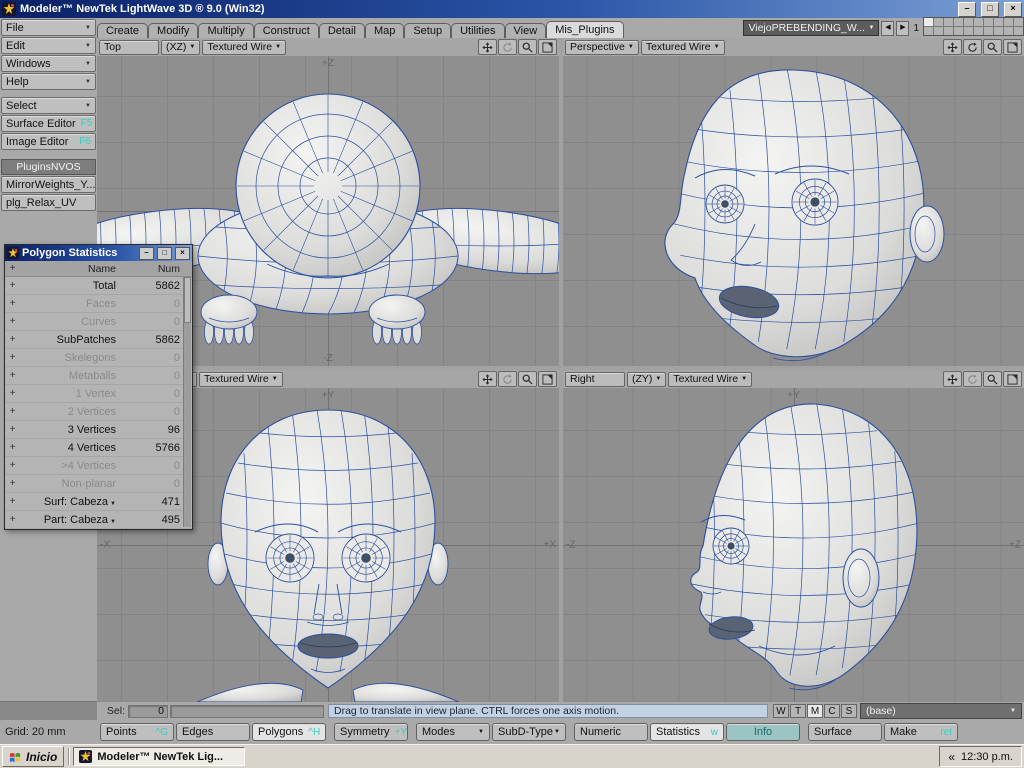 The image size is (1024, 768). Describe the element at coordinates (903, 28) in the screenshot. I see `layer-bank-next-button: ▶` at that location.